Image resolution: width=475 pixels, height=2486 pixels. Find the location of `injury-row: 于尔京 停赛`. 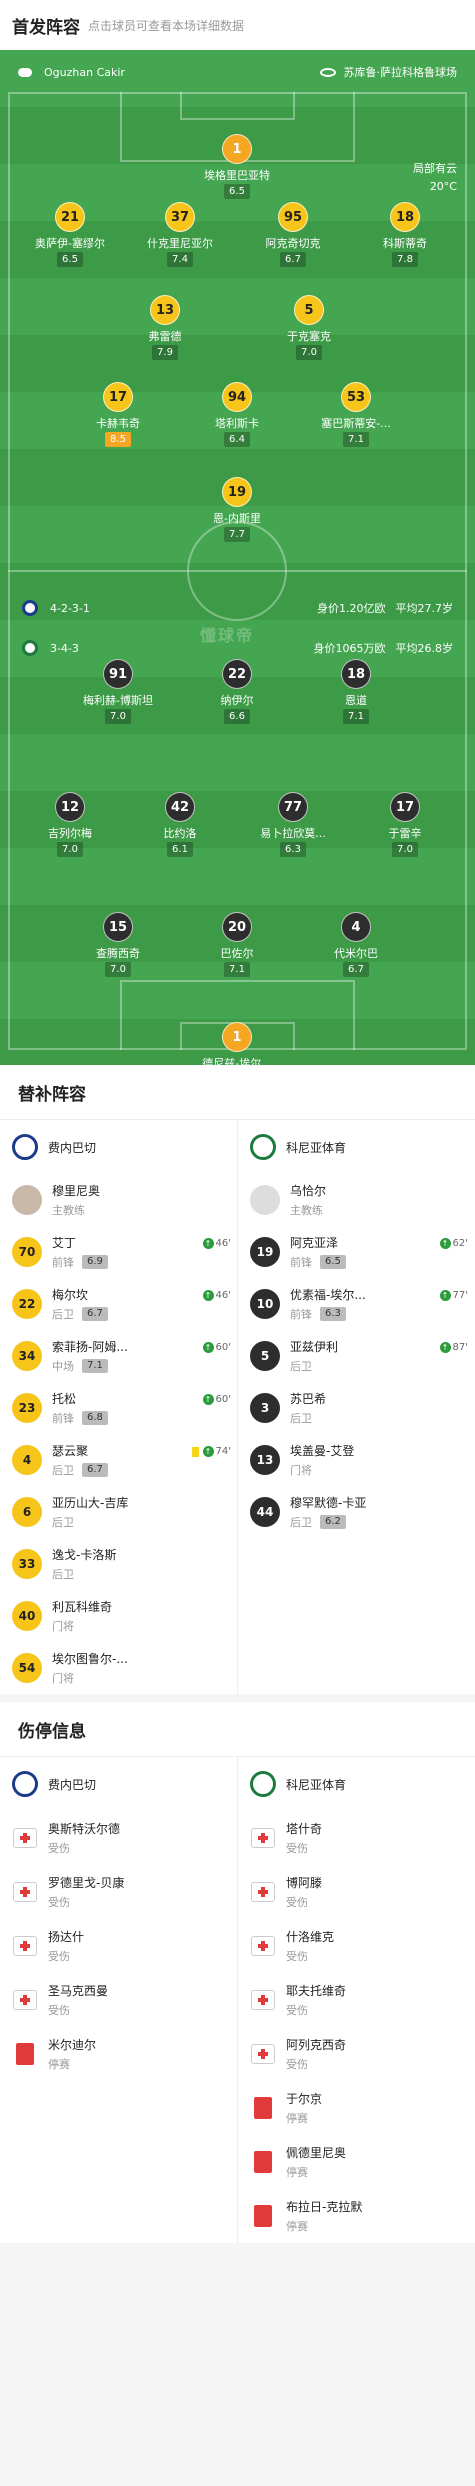

injury-row: 于尔京 停赛 is located at coordinates (356, 2108).